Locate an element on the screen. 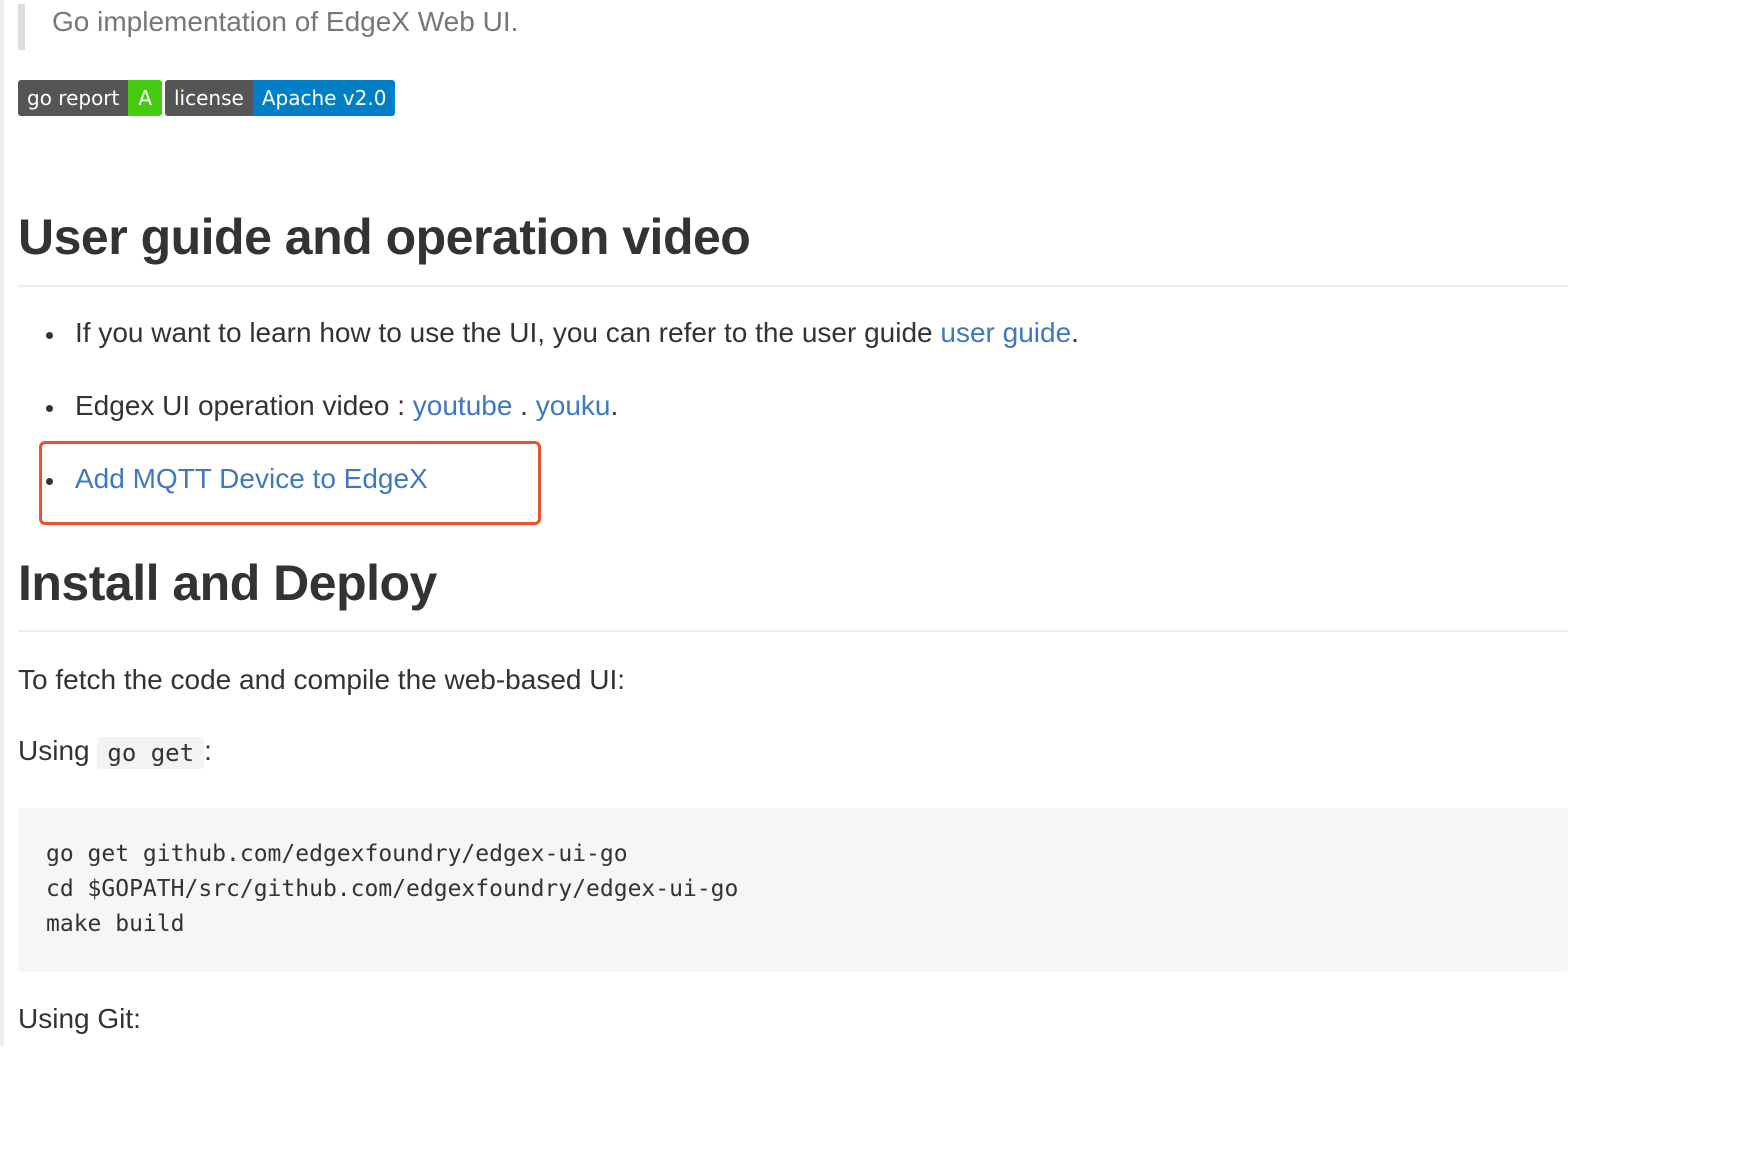 Image resolution: width=1760 pixels, height=1174 pixels. blockquote-bar is located at coordinates (21, 27).